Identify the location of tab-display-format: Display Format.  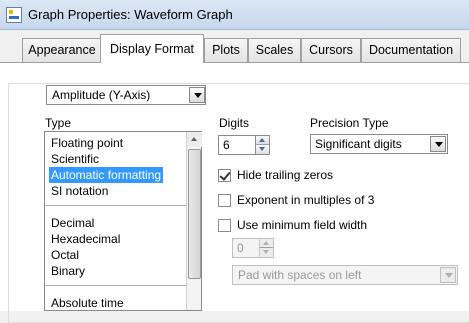
(152, 48).